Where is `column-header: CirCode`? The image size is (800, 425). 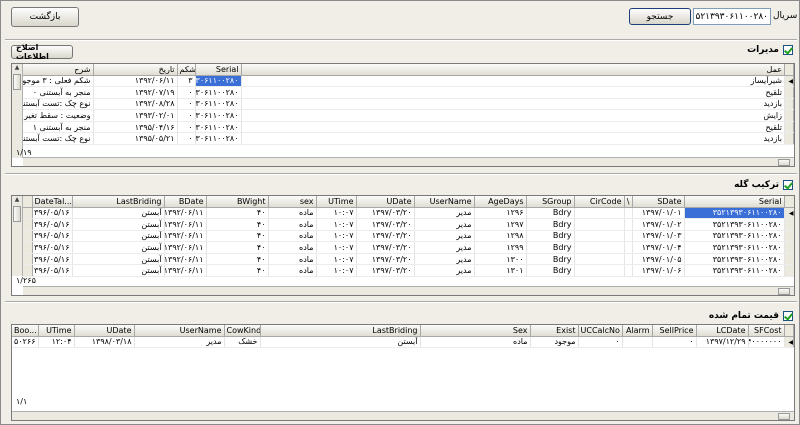 column-header: CirCode is located at coordinates (599, 202).